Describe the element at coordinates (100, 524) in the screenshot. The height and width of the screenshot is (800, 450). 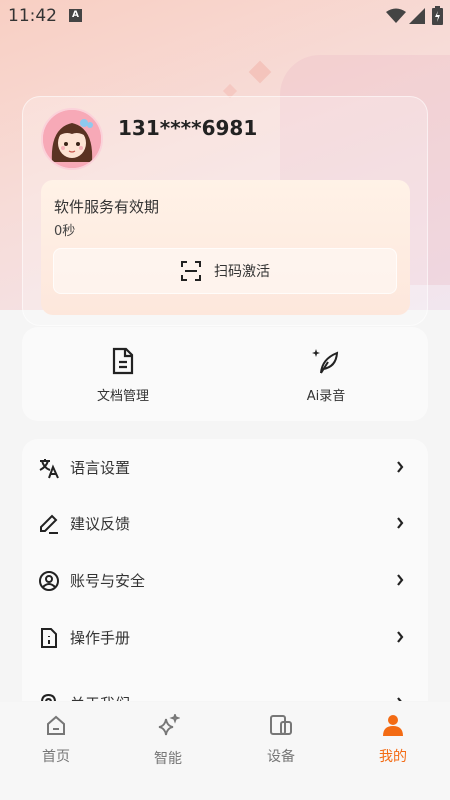
I see `menu-item-label: 建议反馈` at that location.